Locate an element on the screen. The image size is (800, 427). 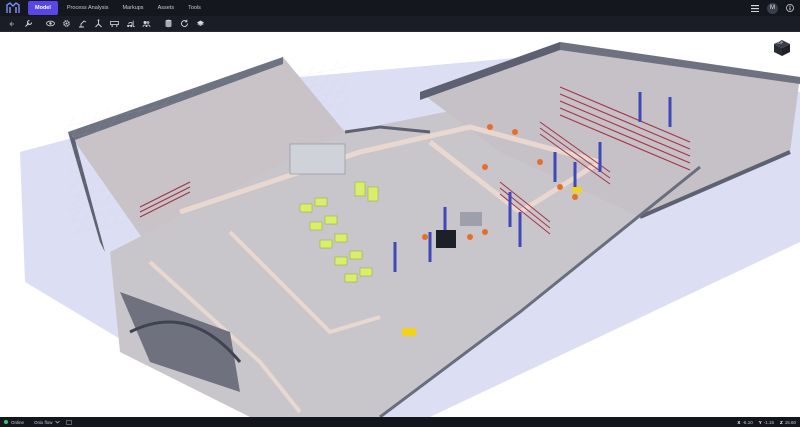
layers-tool-button is located at coordinates (200, 24).